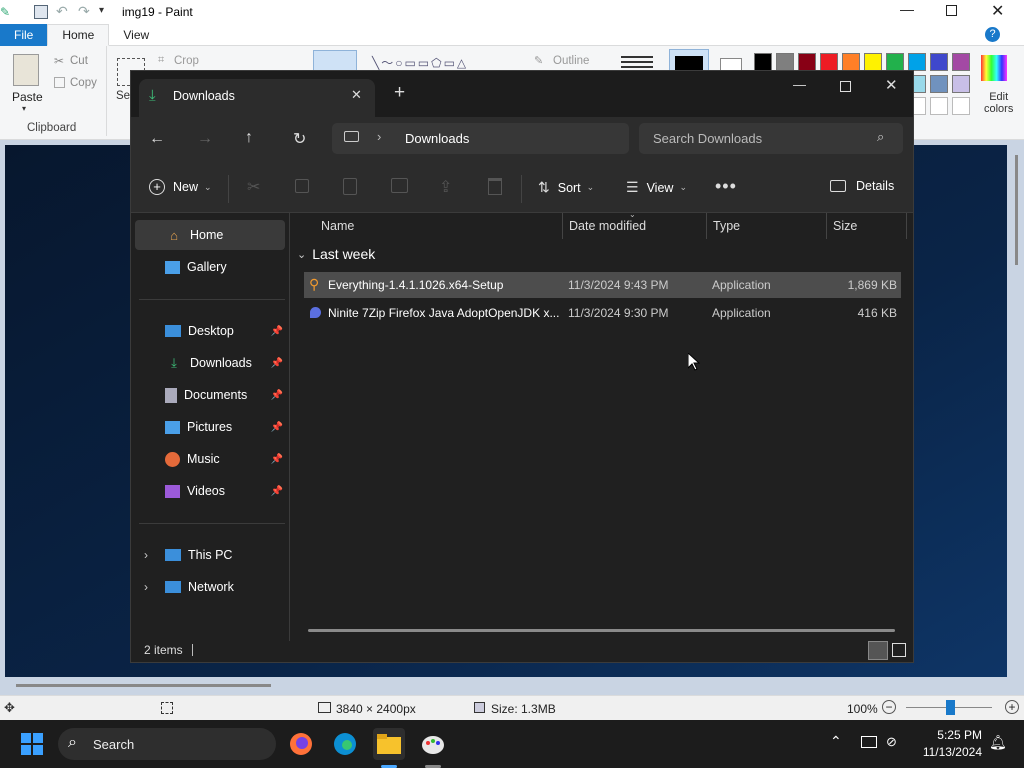 Image resolution: width=1024 pixels, height=768 pixels. What do you see at coordinates (1012, 707) in the screenshot?
I see `zoom-in-icon: +` at bounding box center [1012, 707].